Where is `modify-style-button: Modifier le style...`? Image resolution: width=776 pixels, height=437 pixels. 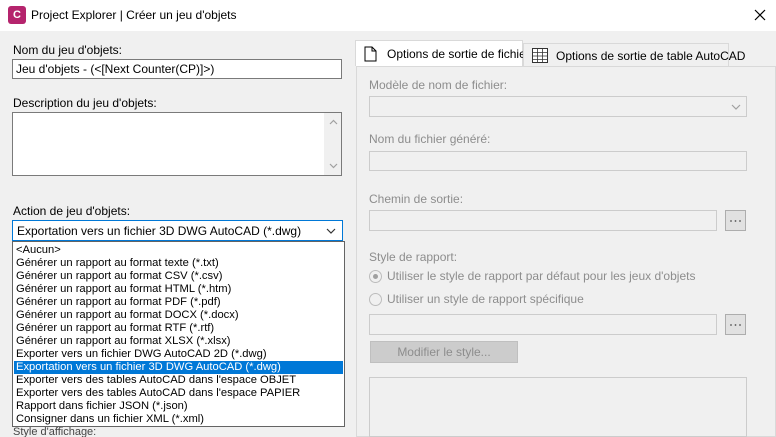 modify-style-button: Modifier le style... is located at coordinates (444, 352).